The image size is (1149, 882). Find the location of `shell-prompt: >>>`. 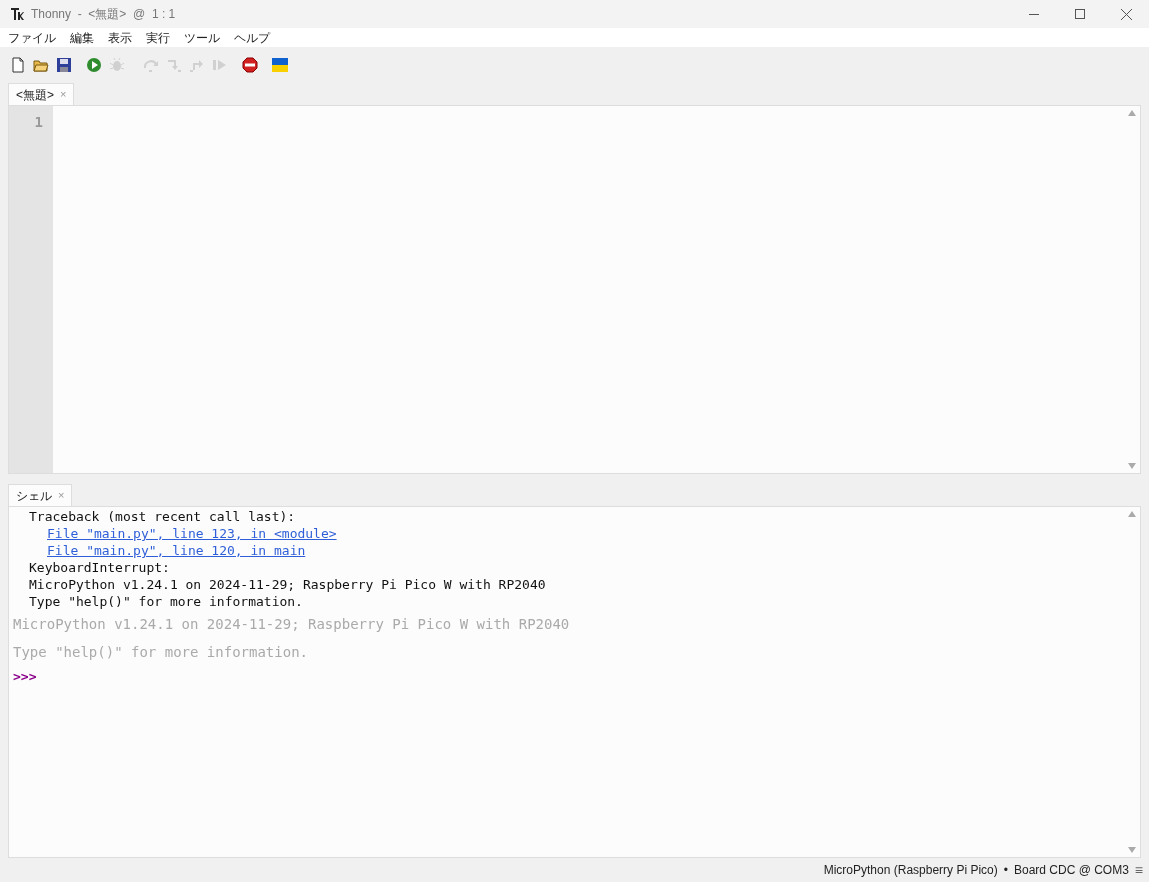

shell-prompt: >>> is located at coordinates (25, 676).